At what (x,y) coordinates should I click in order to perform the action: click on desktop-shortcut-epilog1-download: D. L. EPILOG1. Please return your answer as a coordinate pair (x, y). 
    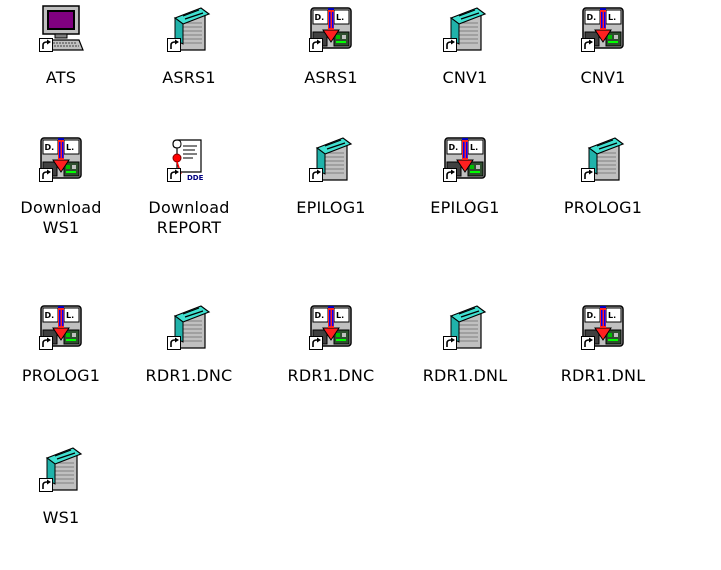
    Looking at the image, I should click on (465, 195).